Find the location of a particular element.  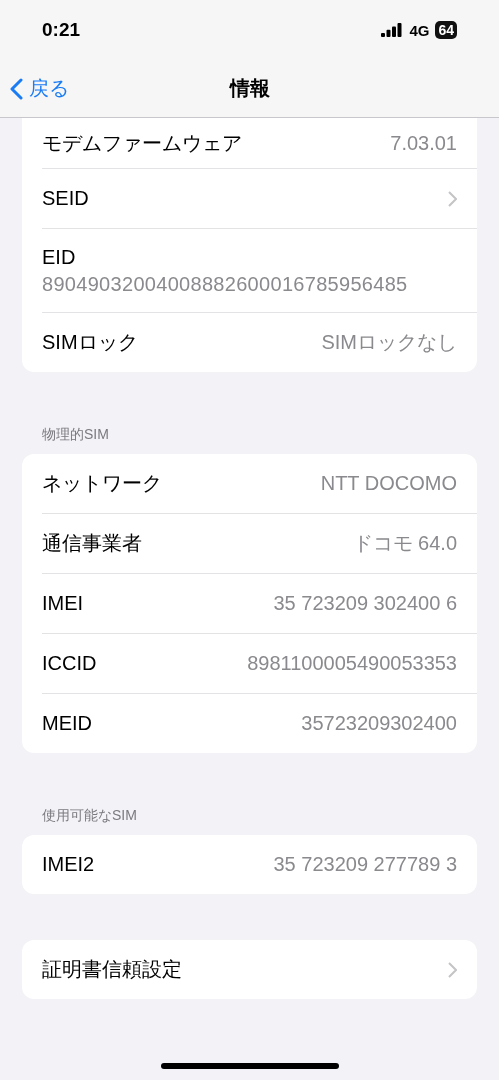

battery-level: 64 is located at coordinates (446, 30).